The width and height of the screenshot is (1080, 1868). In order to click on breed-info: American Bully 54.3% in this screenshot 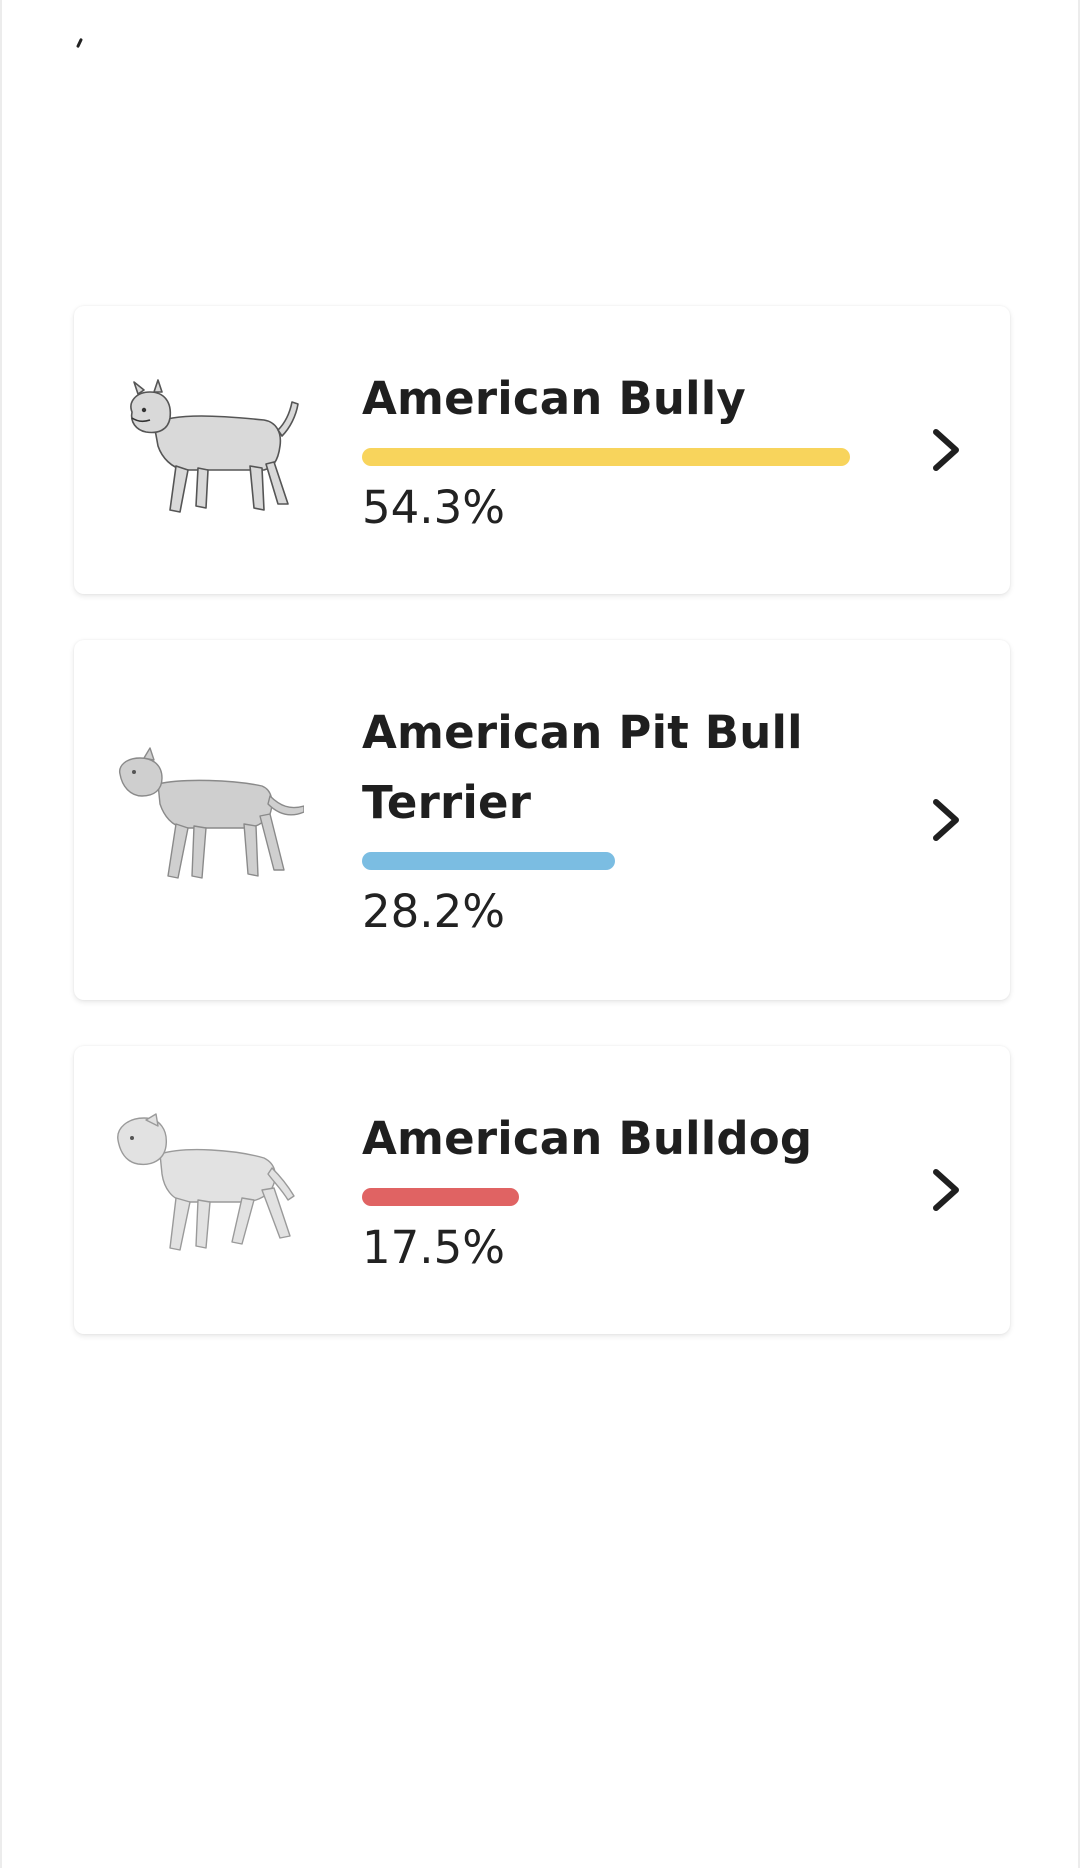, I will do `click(612, 450)`.